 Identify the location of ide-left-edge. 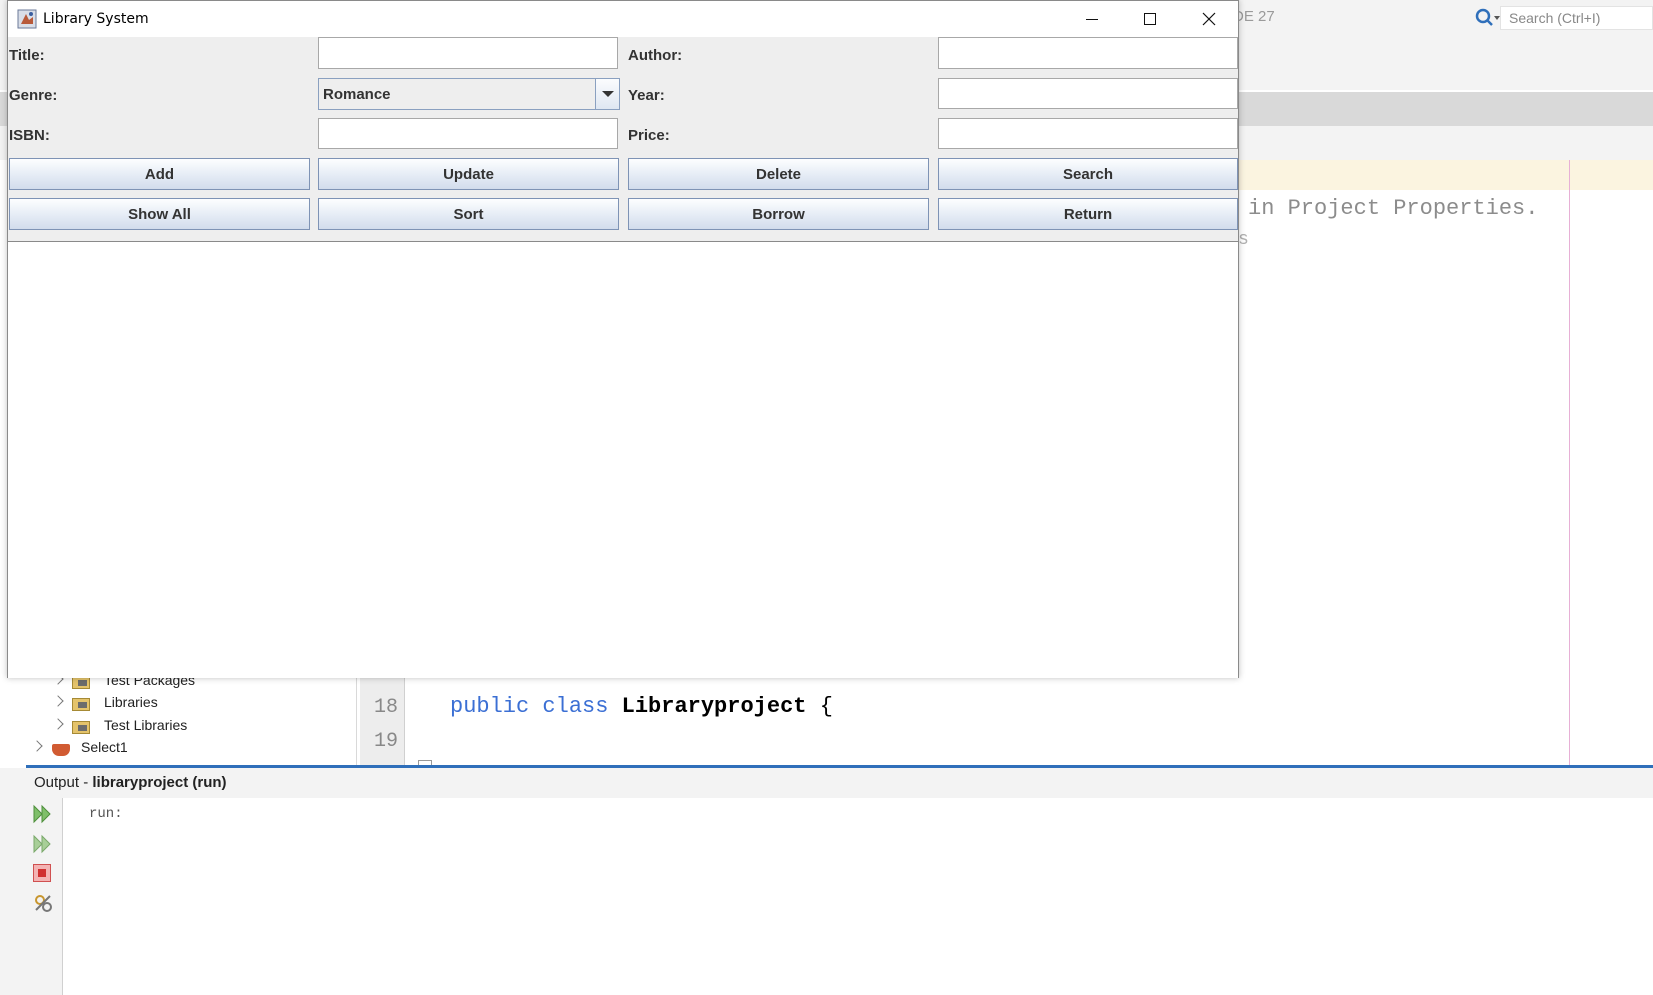
(13, 881).